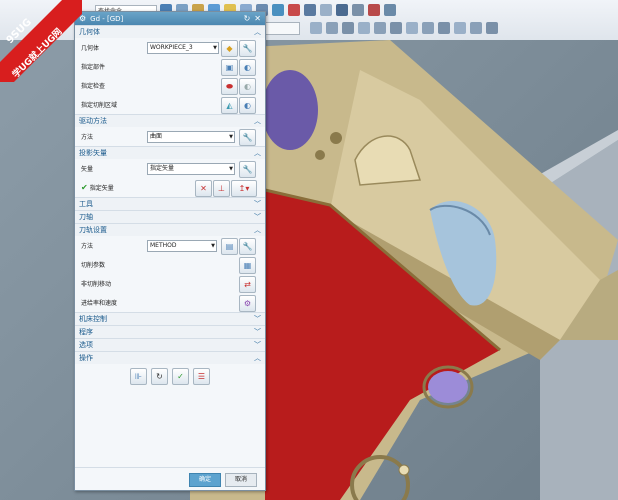  I want to click on measure-icon, so click(310, 10).